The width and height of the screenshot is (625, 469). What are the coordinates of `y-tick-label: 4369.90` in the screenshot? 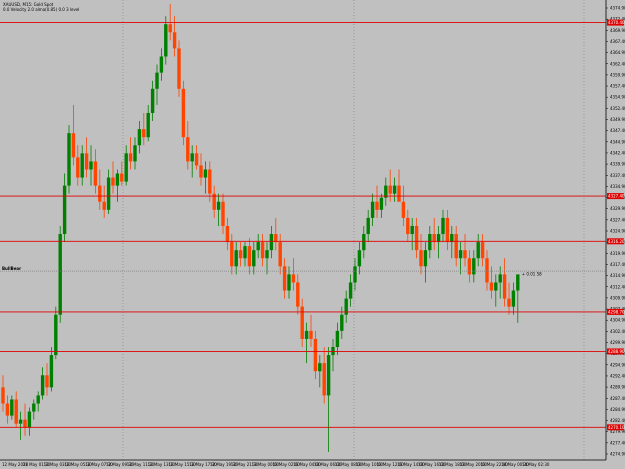 It's located at (617, 30).